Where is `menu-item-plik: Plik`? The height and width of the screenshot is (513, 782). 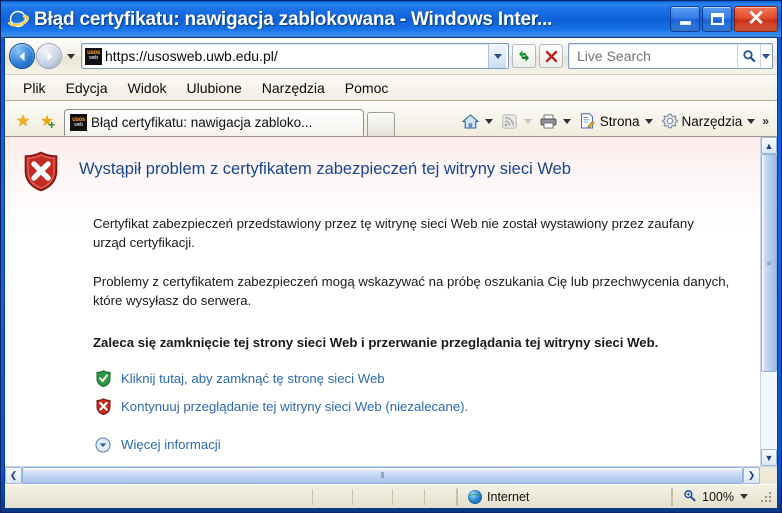 menu-item-plik: Plik is located at coordinates (34, 88).